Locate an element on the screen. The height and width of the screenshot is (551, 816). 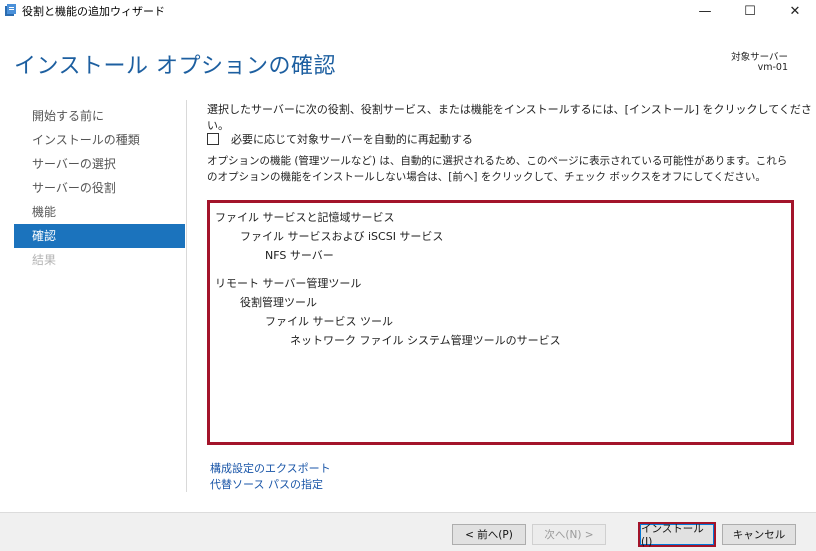
feature-item: ファイル サービスと記憶域サービス is located at coordinates (305, 217).